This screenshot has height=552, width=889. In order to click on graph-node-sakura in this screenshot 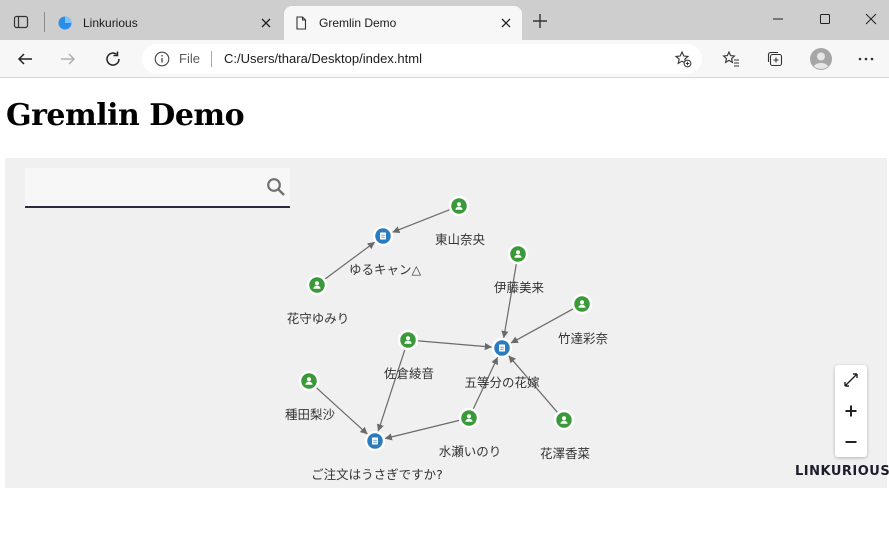, I will do `click(408, 340)`.